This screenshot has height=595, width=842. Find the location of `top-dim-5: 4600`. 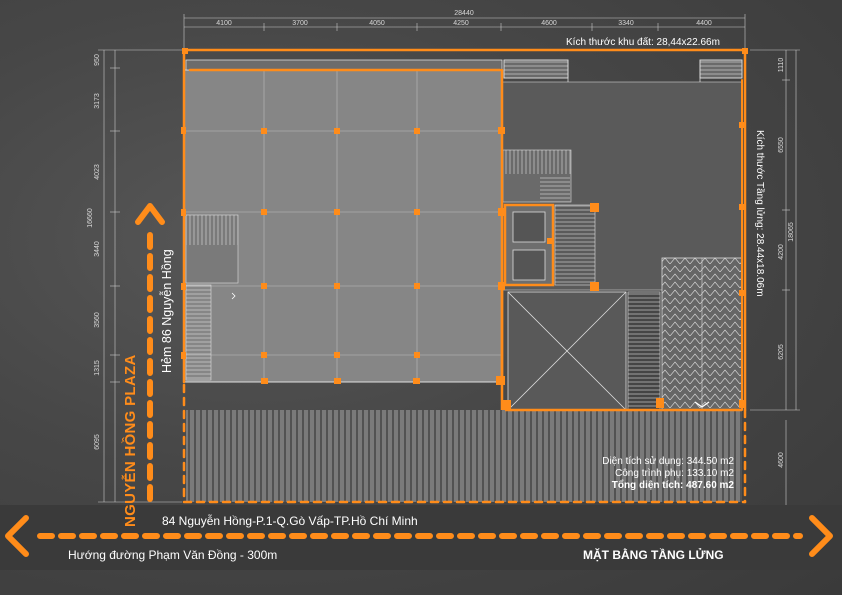

top-dim-5: 4600 is located at coordinates (549, 23).